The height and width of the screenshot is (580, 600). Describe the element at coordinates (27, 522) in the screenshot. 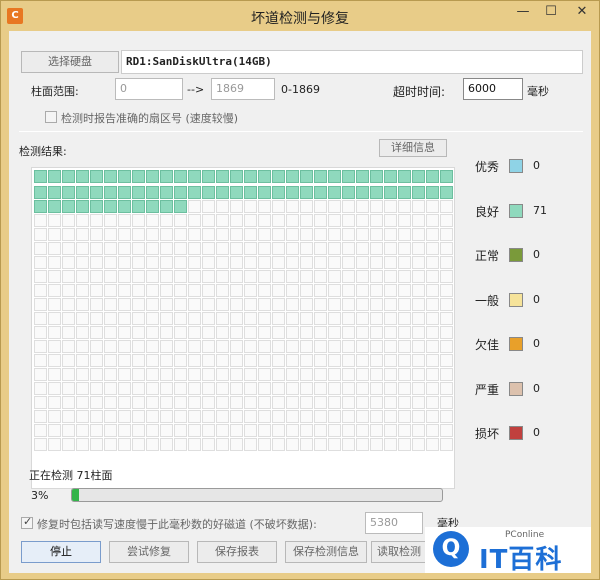

I see `repair-slow-checkbox` at that location.